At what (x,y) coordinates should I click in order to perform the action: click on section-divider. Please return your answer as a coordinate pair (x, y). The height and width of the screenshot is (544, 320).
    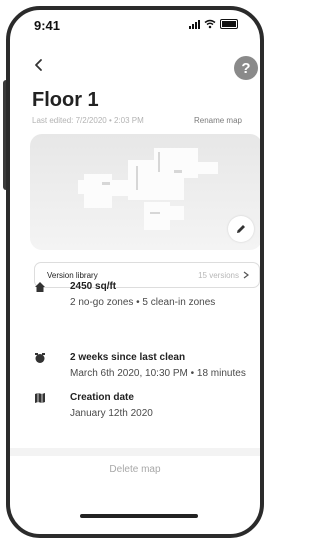
    Looking at the image, I should click on (135, 452).